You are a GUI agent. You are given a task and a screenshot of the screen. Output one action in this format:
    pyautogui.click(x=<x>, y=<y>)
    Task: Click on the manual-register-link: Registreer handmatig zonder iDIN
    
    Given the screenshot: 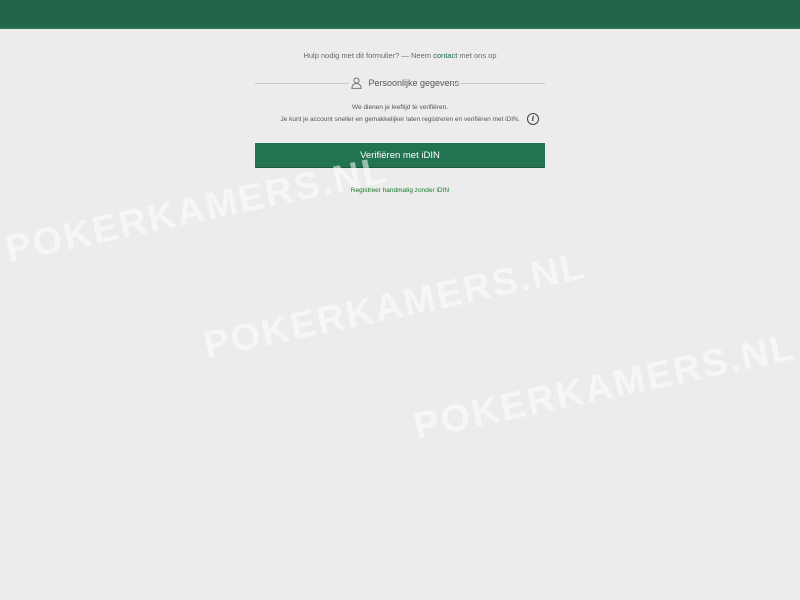 What is the action you would take?
    pyautogui.click(x=400, y=190)
    